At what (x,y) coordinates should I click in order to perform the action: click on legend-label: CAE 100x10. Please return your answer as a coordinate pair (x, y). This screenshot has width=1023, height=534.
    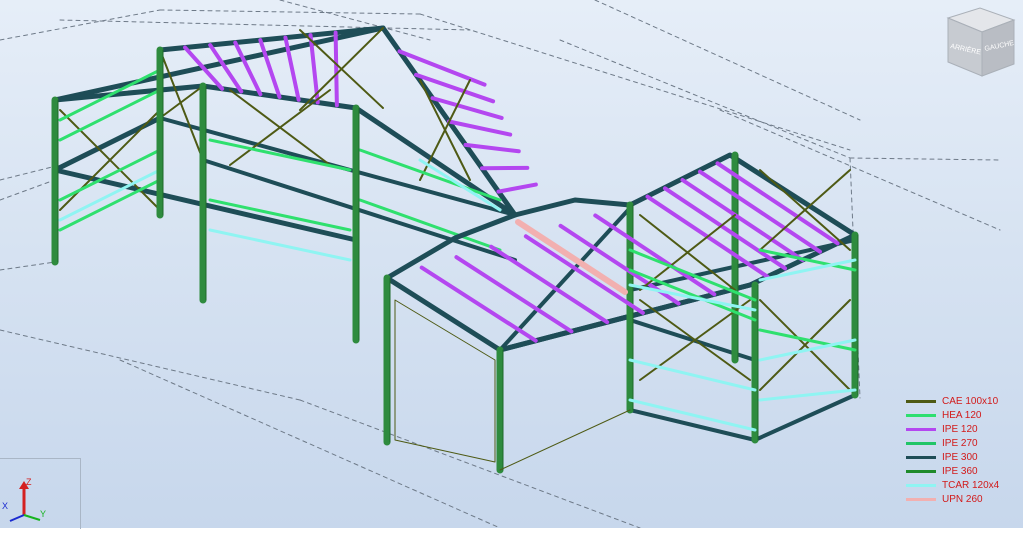
    Looking at the image, I should click on (970, 401).